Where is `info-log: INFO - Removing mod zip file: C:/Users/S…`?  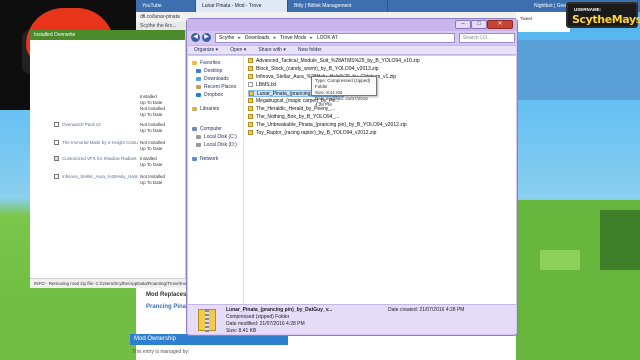
info-log: INFO - Removing mod zip file: C:/Users/S… is located at coordinates (115, 283).